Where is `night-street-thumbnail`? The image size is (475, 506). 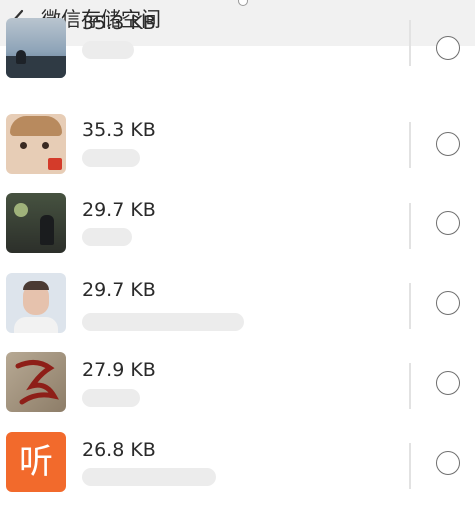
night-street-thumbnail is located at coordinates (36, 223).